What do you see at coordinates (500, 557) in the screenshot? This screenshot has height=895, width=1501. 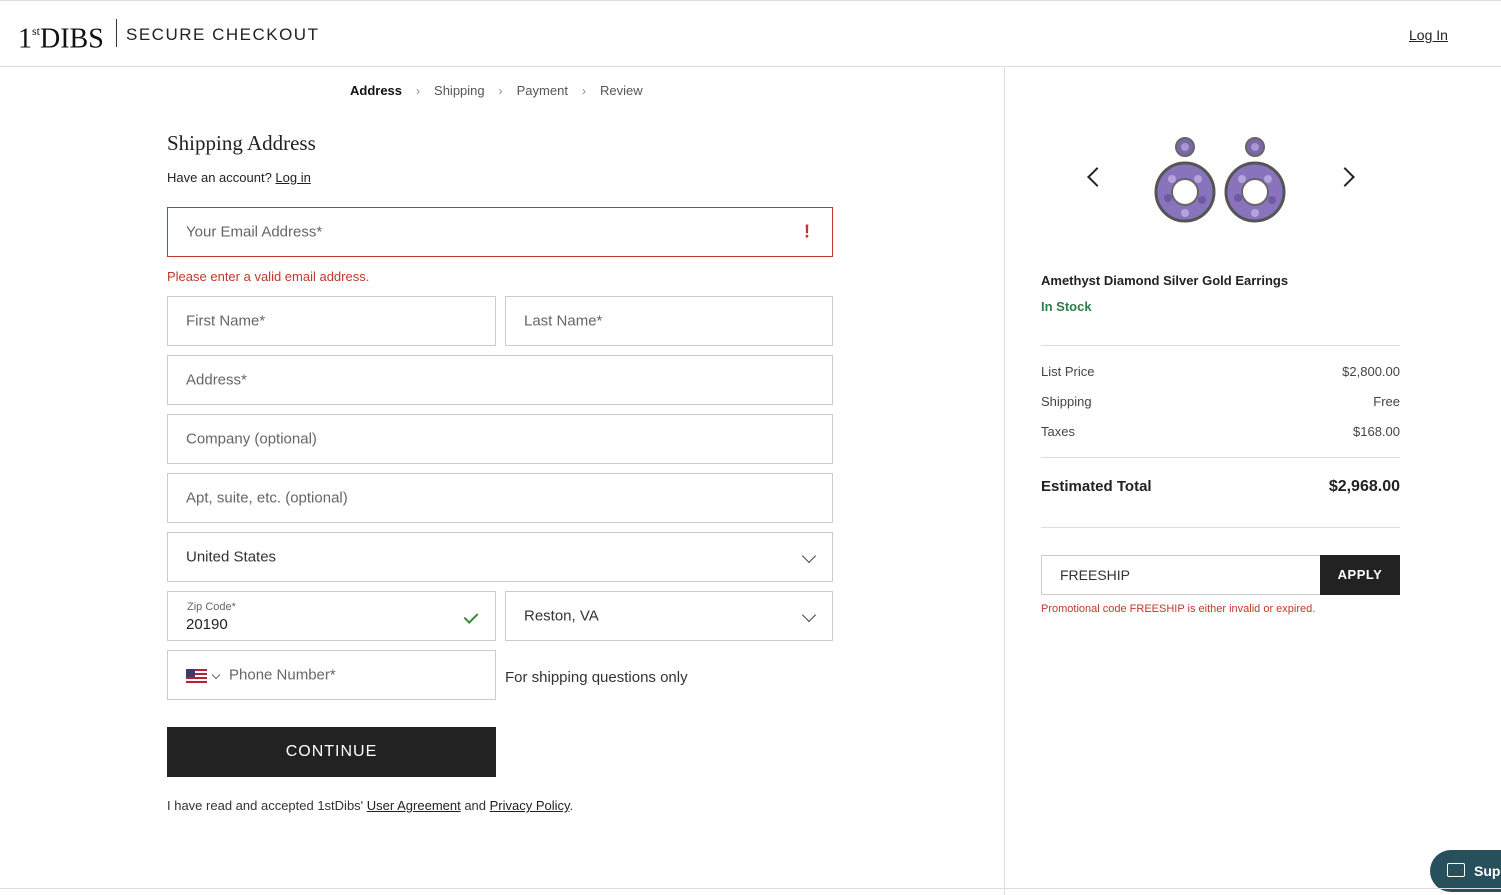 I see `country-select: United States` at bounding box center [500, 557].